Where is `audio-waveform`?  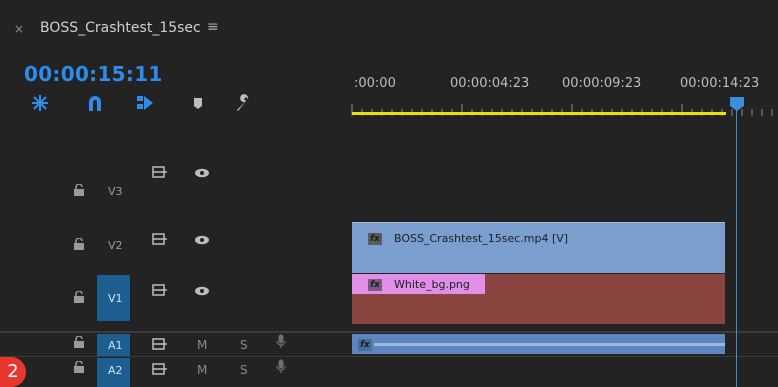 audio-waveform is located at coordinates (549, 344).